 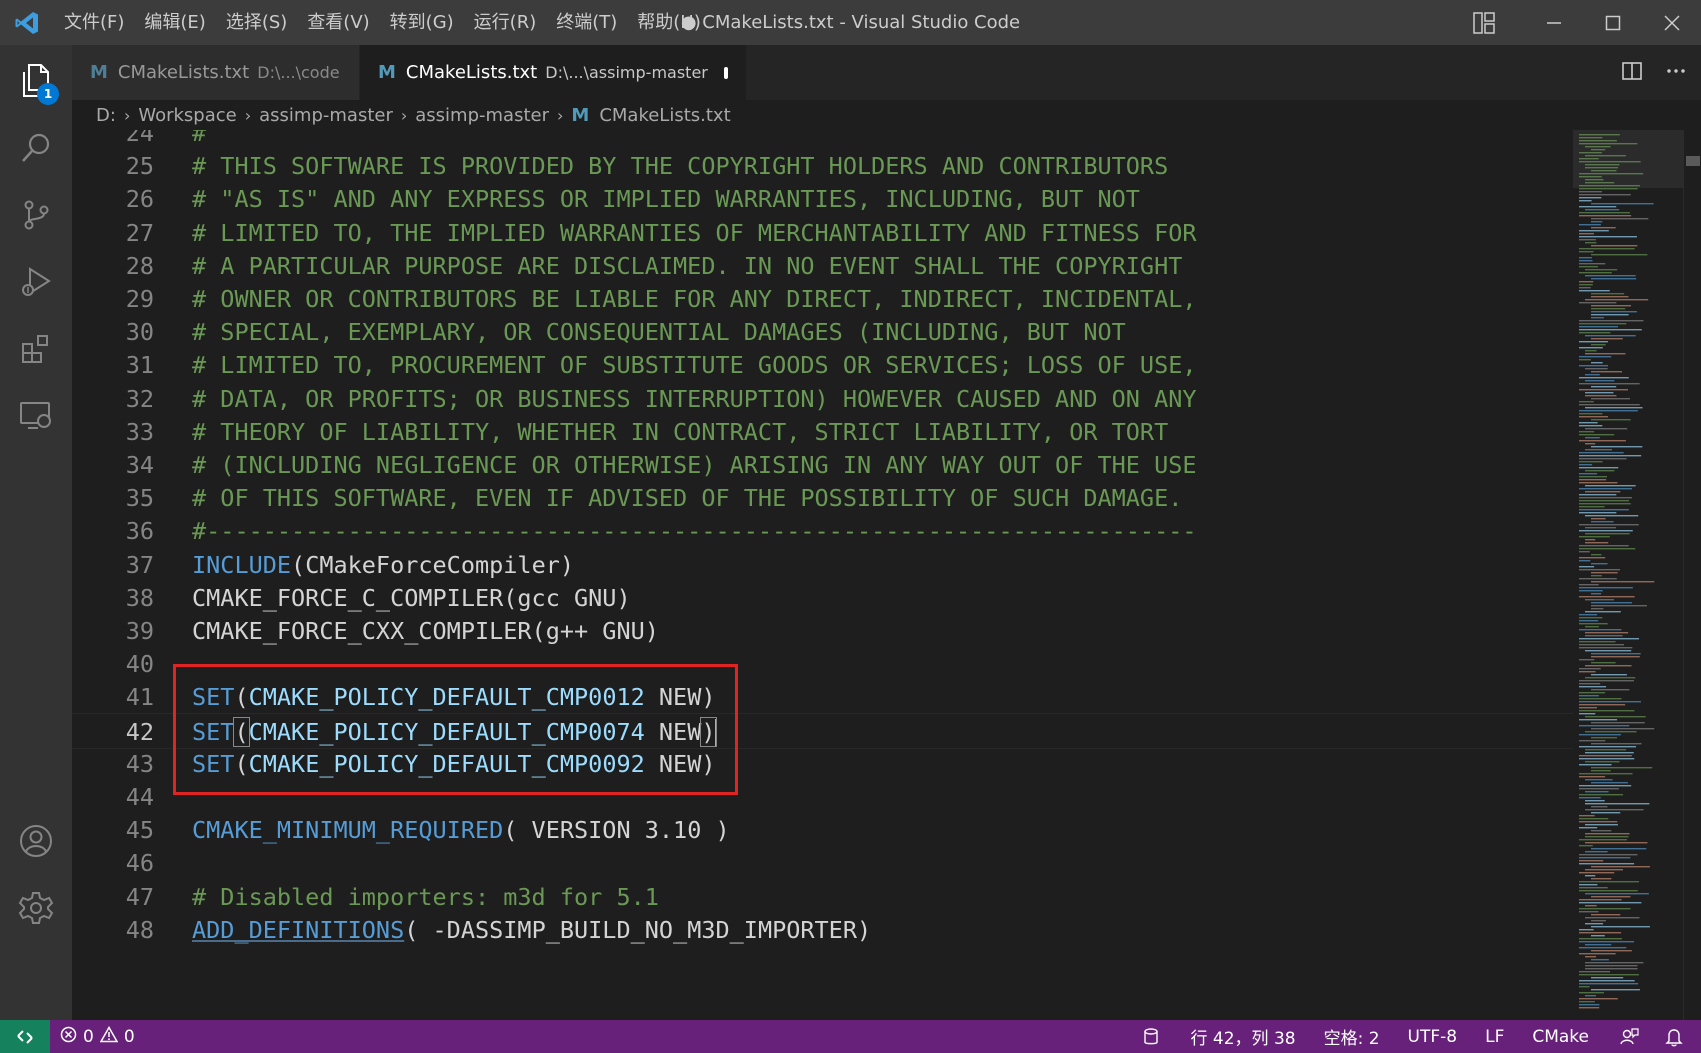 I want to click on code-line: 47 # Disabled importers: m3d for 5.1, so click(x=822, y=897).